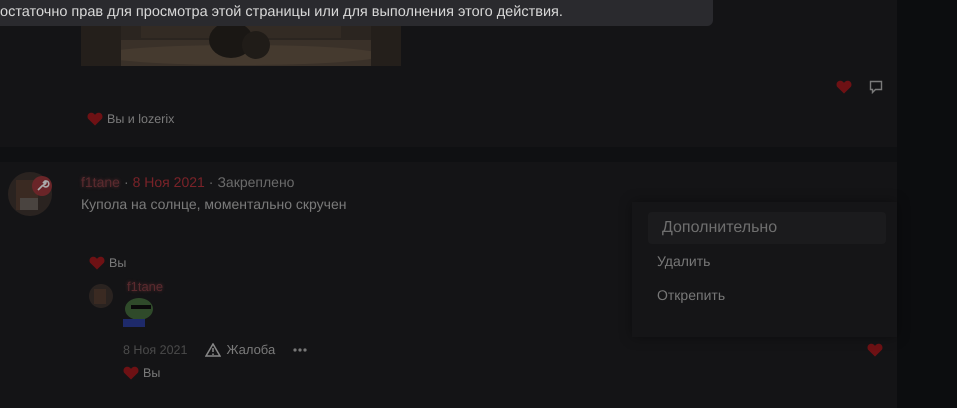 The height and width of the screenshot is (408, 957). I want to click on wrench-badge, so click(42, 186).